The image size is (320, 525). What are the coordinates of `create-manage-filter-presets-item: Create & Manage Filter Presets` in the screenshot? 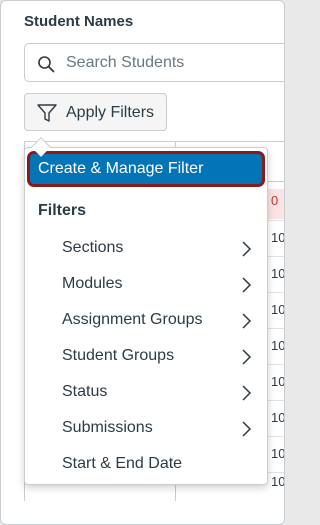 It's located at (146, 179).